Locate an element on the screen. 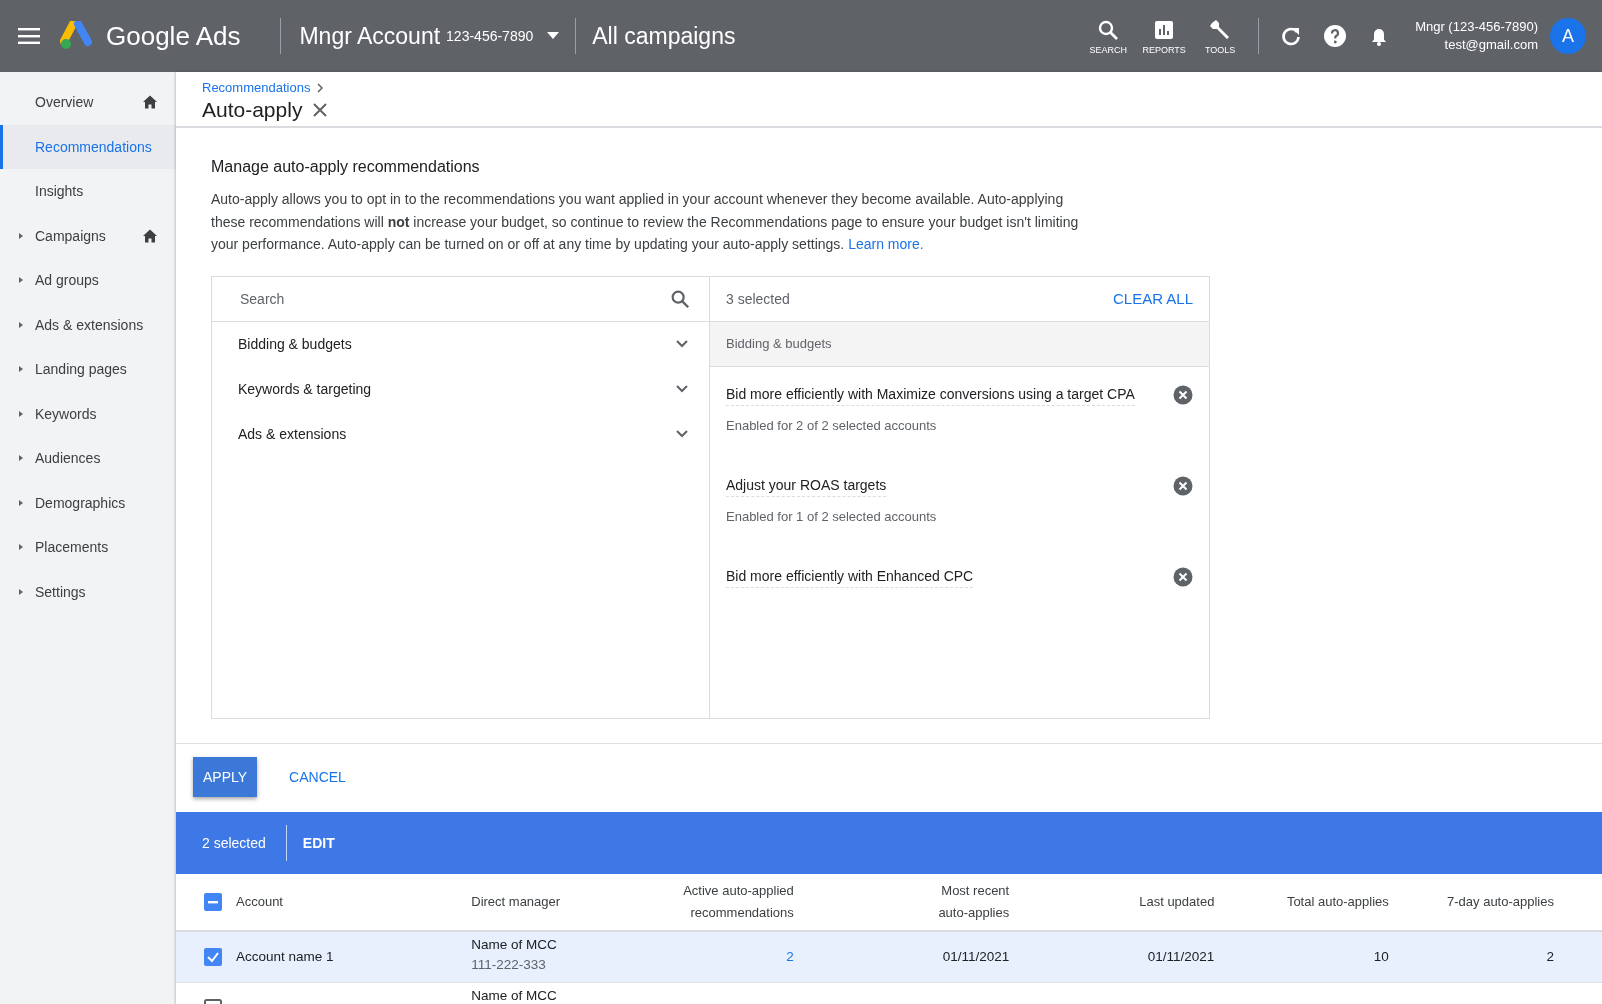 This screenshot has height=1004, width=1602. sidebar-item: Landing pages is located at coordinates (88, 369).